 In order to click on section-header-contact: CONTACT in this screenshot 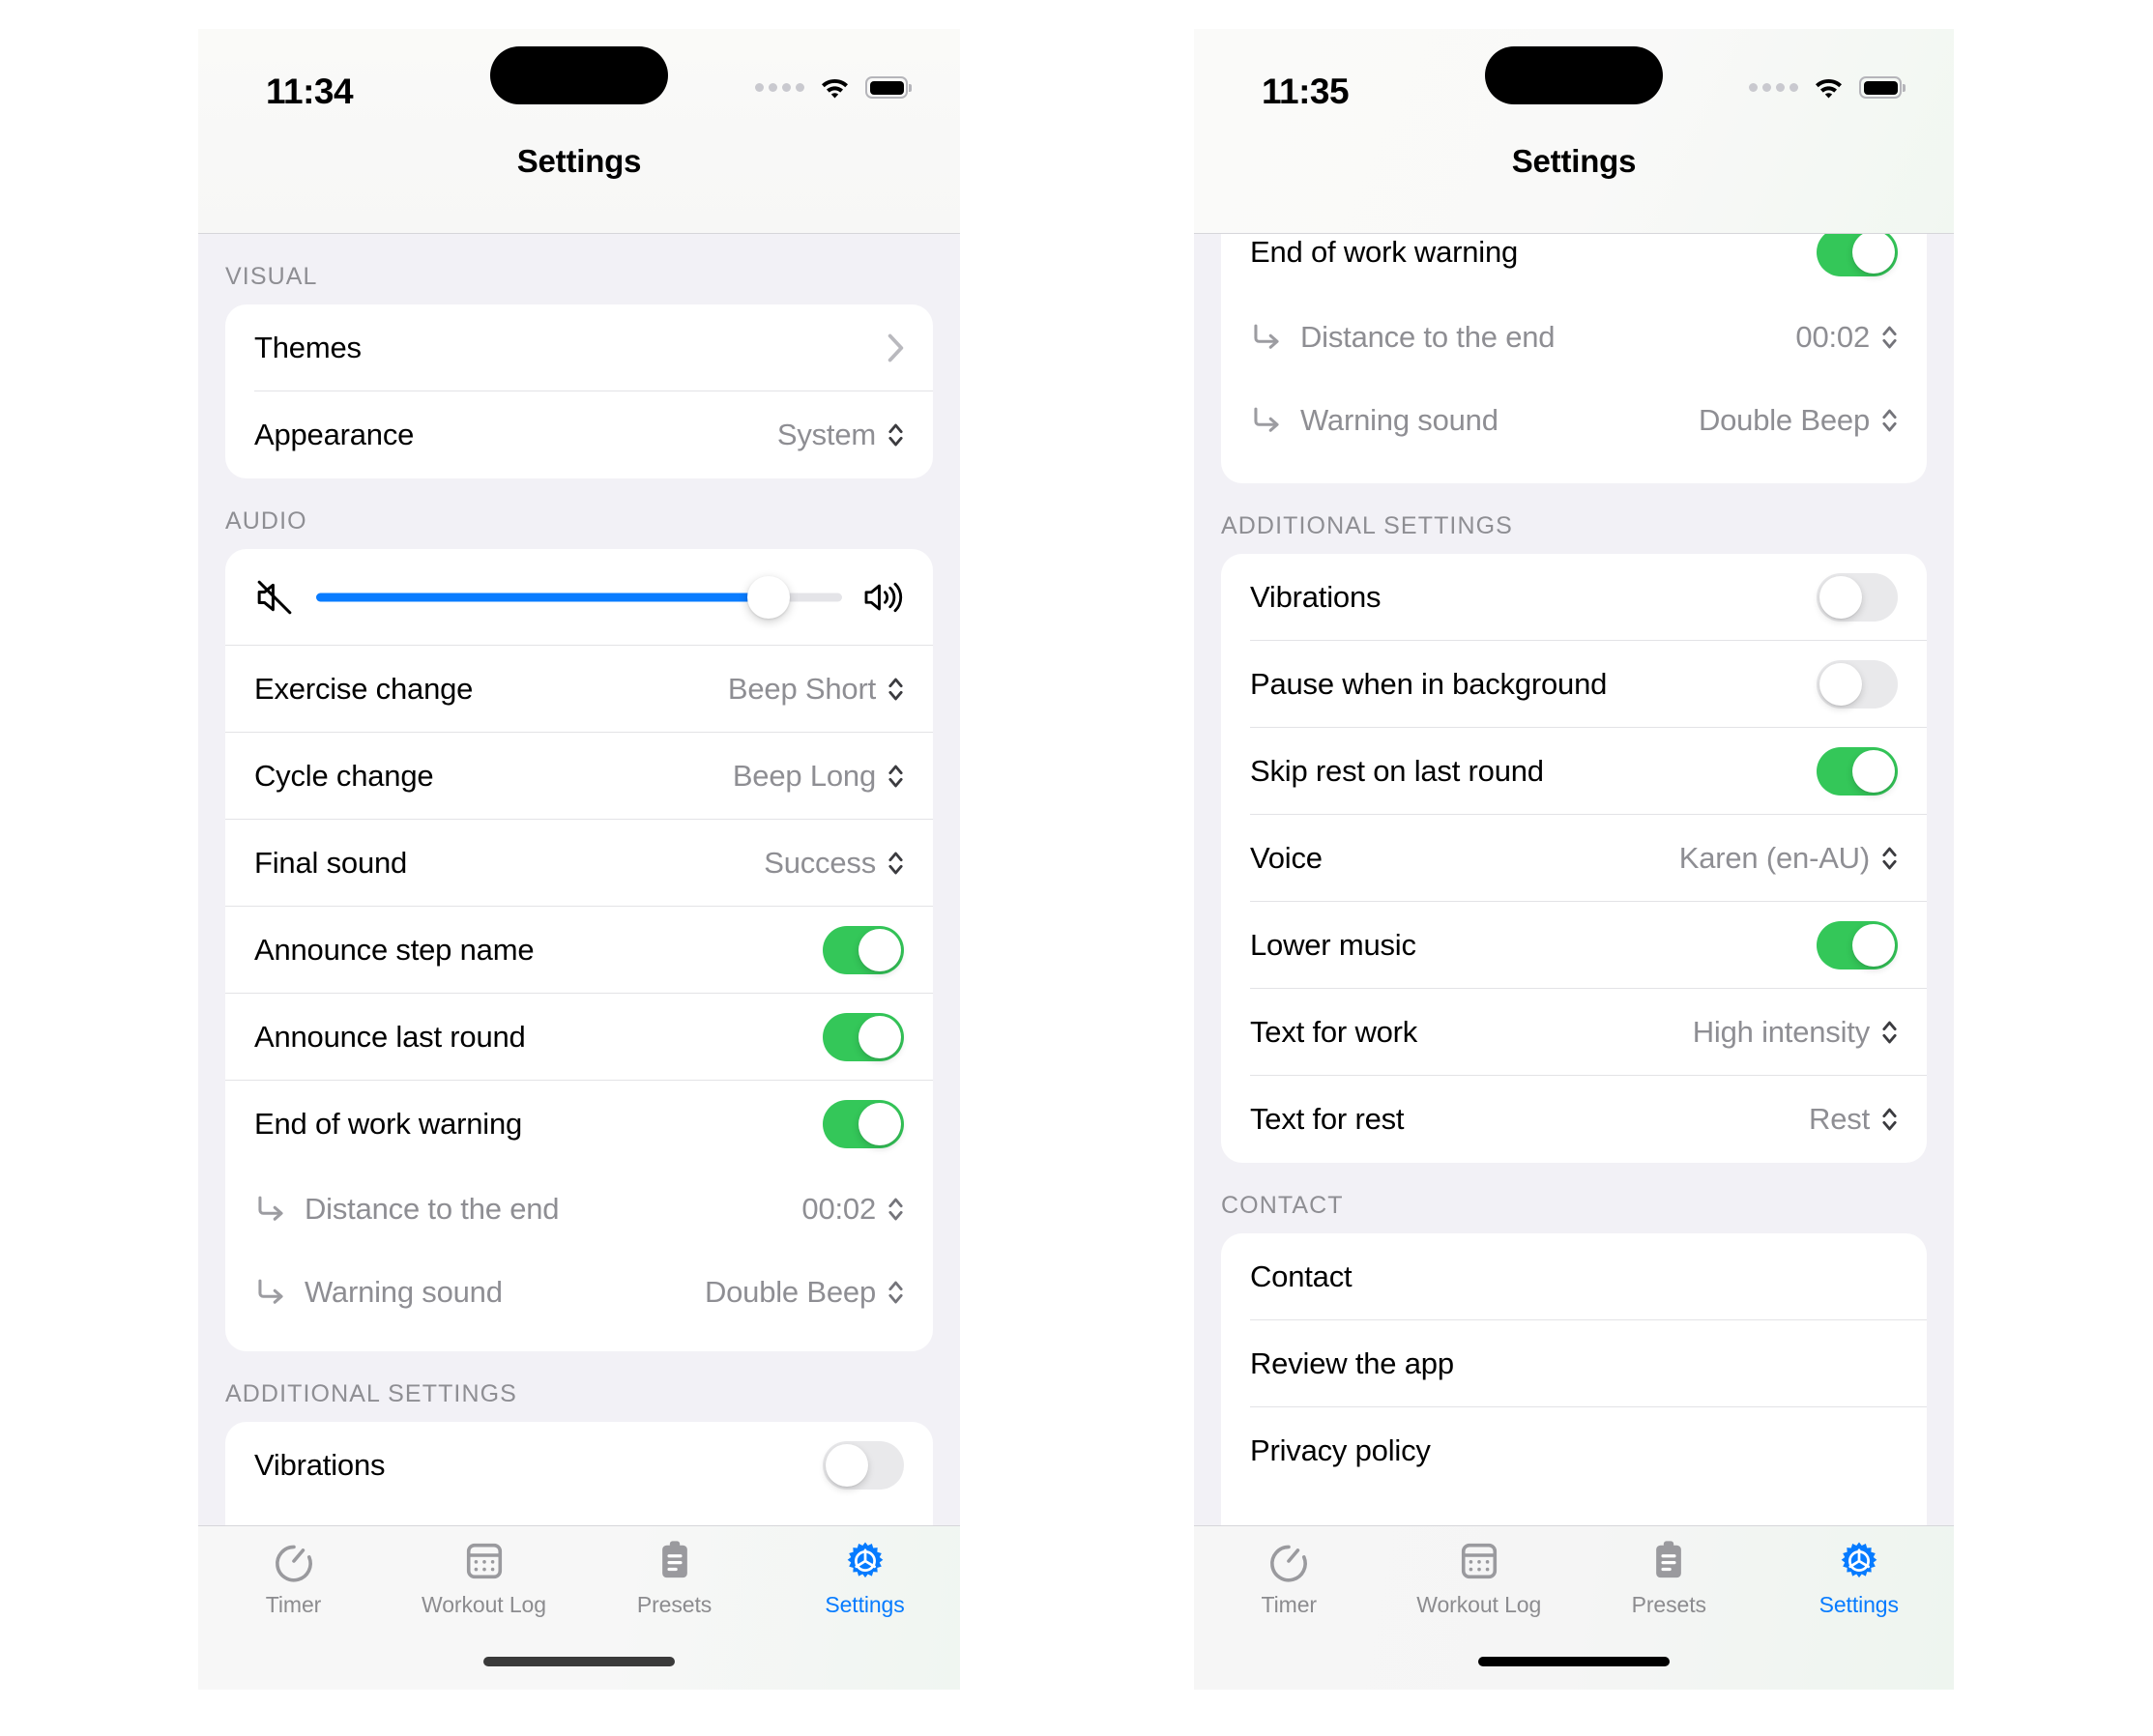, I will do `click(1282, 1205)`.